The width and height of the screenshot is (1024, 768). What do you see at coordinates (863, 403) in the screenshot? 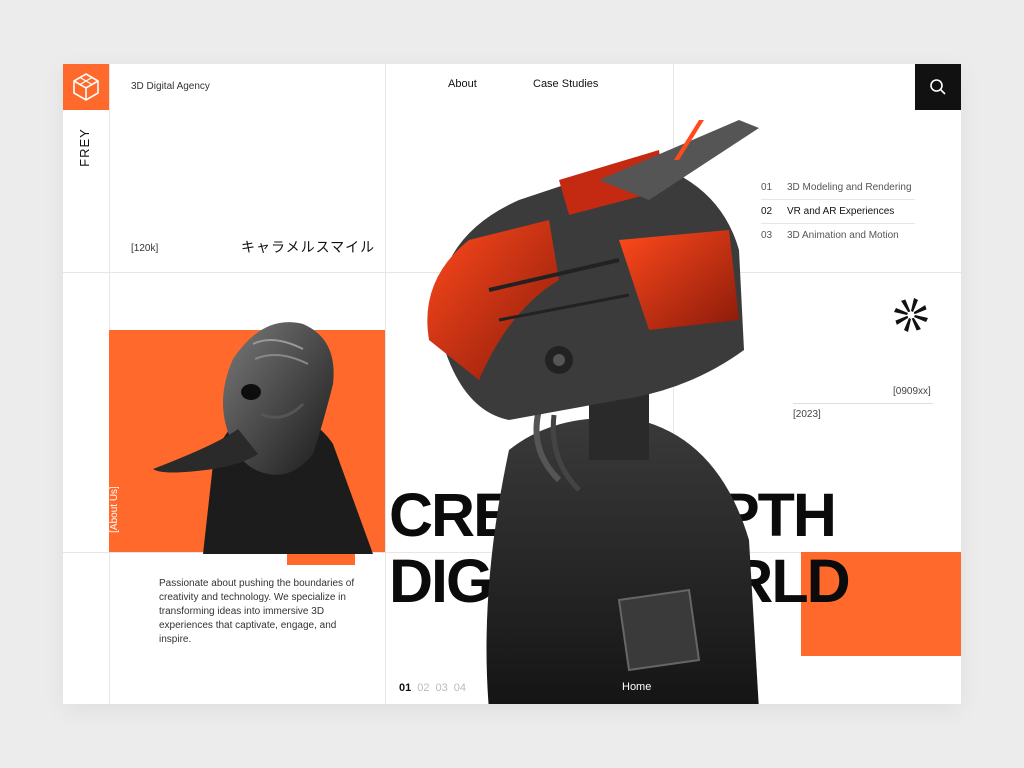
I see `divider` at bounding box center [863, 403].